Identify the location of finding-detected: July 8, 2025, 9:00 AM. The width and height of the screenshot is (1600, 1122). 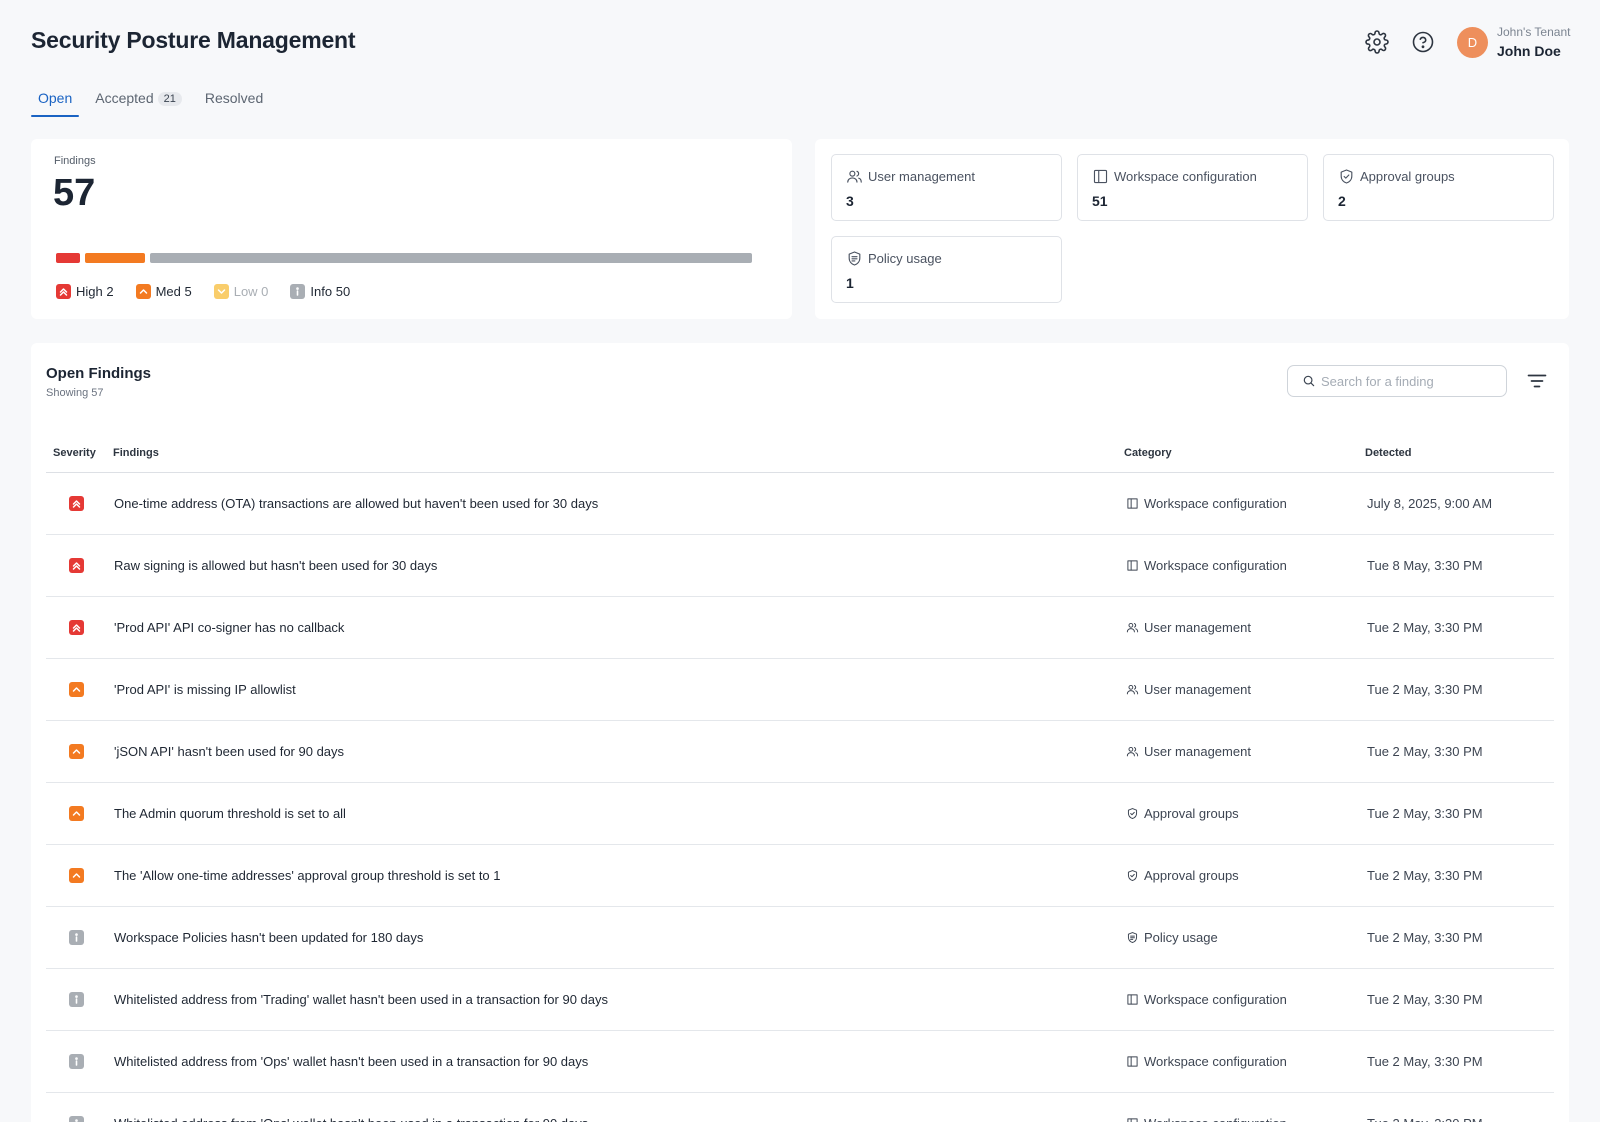
(1430, 503).